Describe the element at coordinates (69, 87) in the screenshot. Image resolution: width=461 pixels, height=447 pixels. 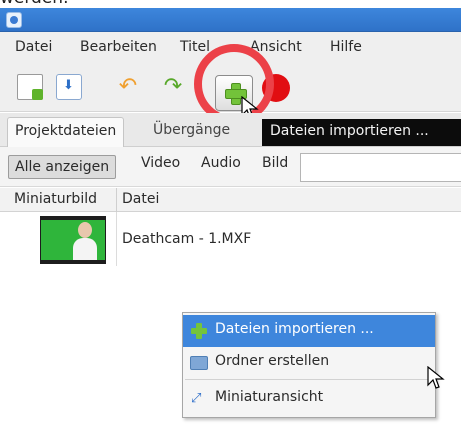
I see `save-icon` at that location.